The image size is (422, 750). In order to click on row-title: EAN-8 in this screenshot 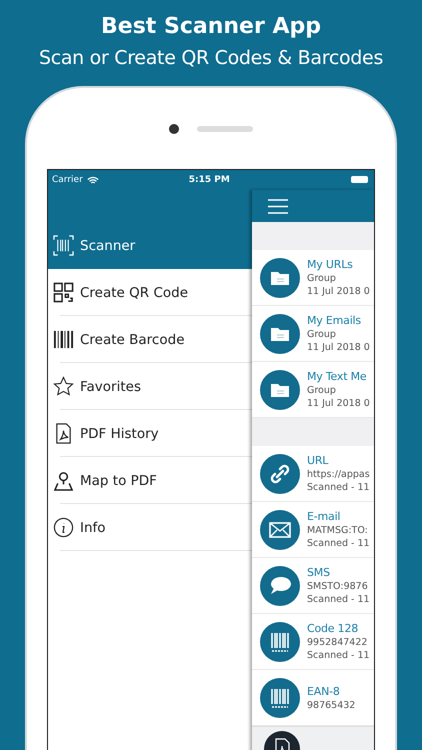, I will do `click(324, 691)`.